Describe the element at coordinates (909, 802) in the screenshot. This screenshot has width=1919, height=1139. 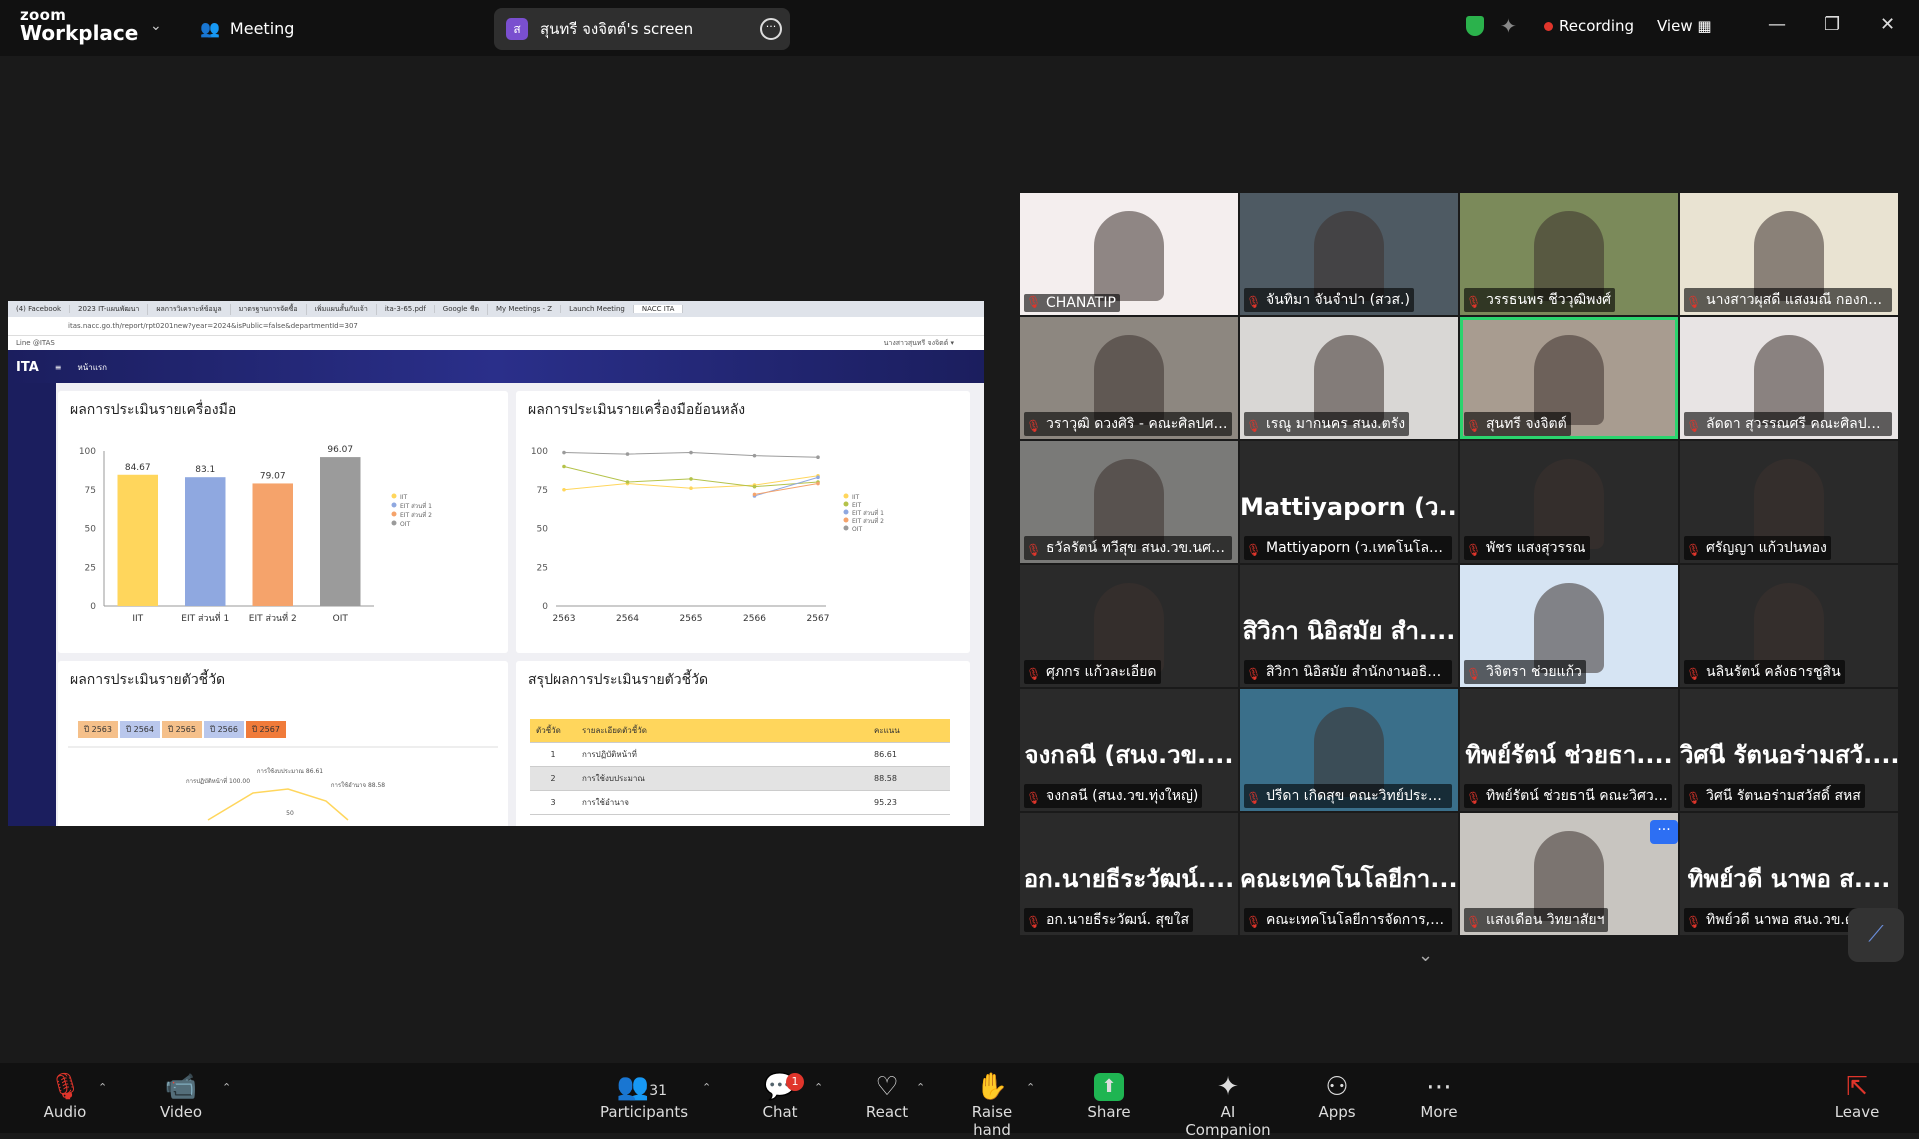
I see `table-cell: 95.23` at that location.